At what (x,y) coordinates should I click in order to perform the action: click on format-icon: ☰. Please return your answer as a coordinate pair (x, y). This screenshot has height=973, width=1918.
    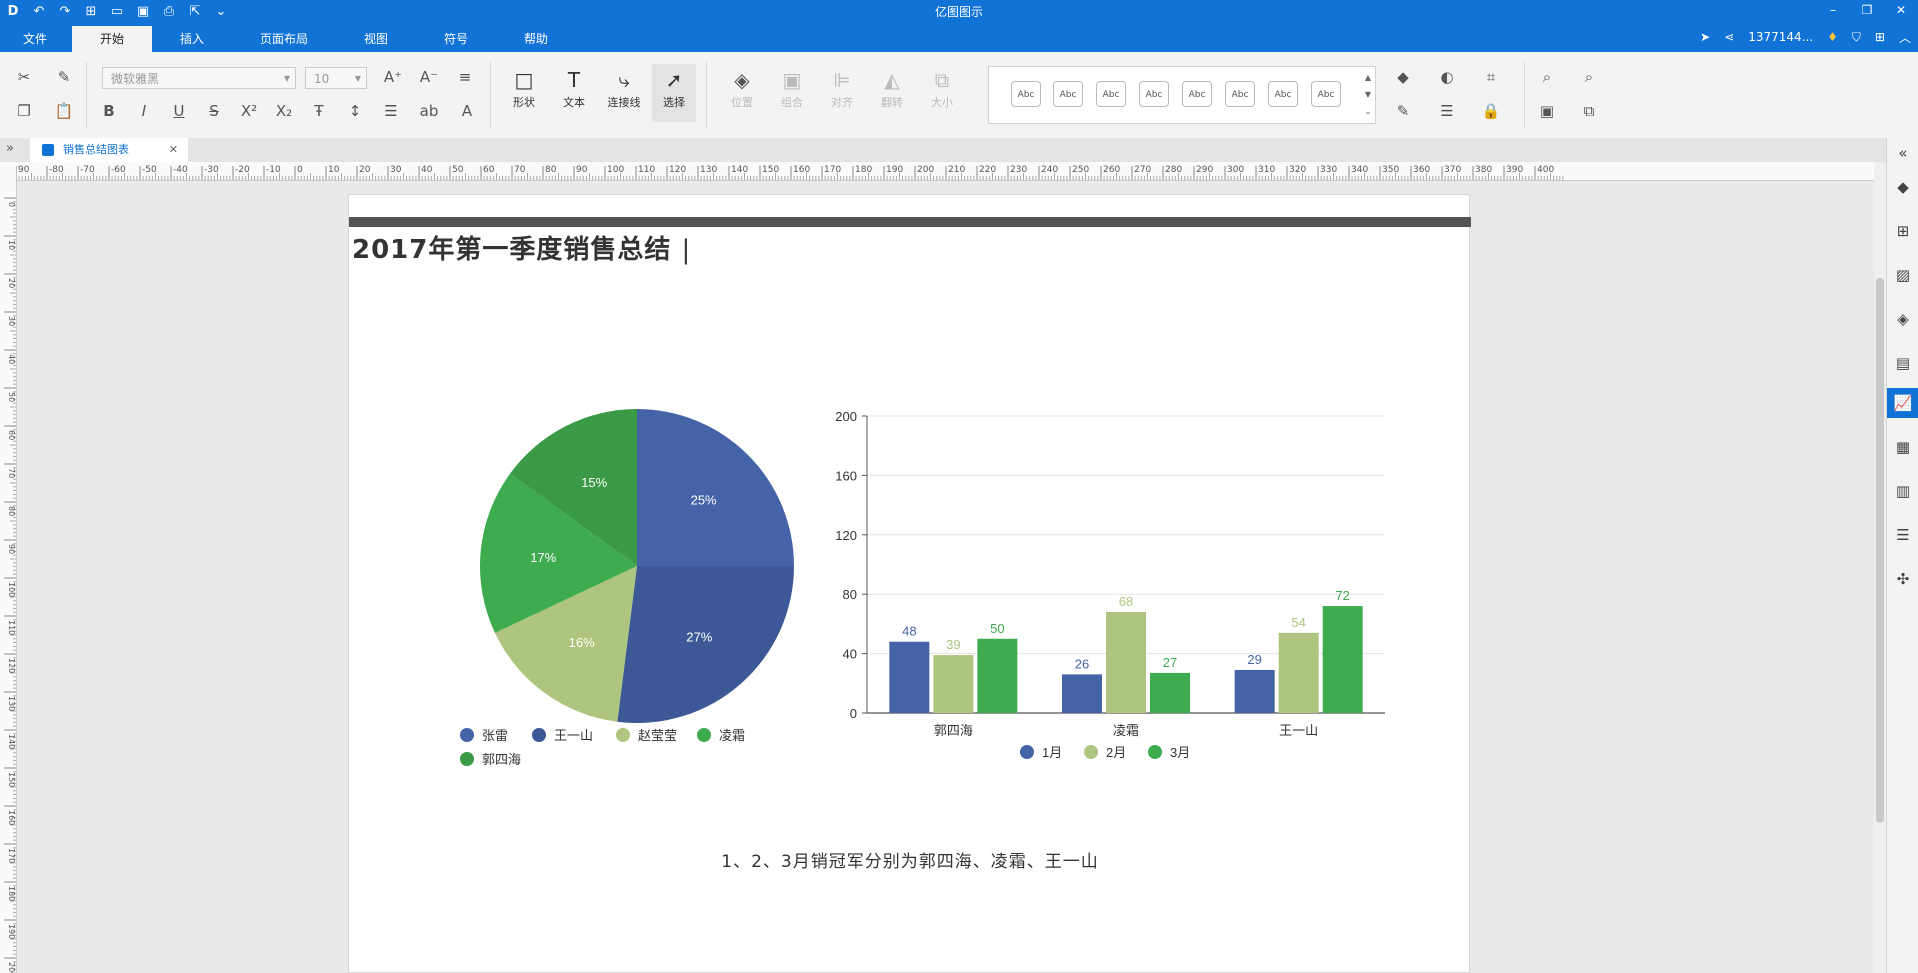
    Looking at the image, I should click on (1902, 535).